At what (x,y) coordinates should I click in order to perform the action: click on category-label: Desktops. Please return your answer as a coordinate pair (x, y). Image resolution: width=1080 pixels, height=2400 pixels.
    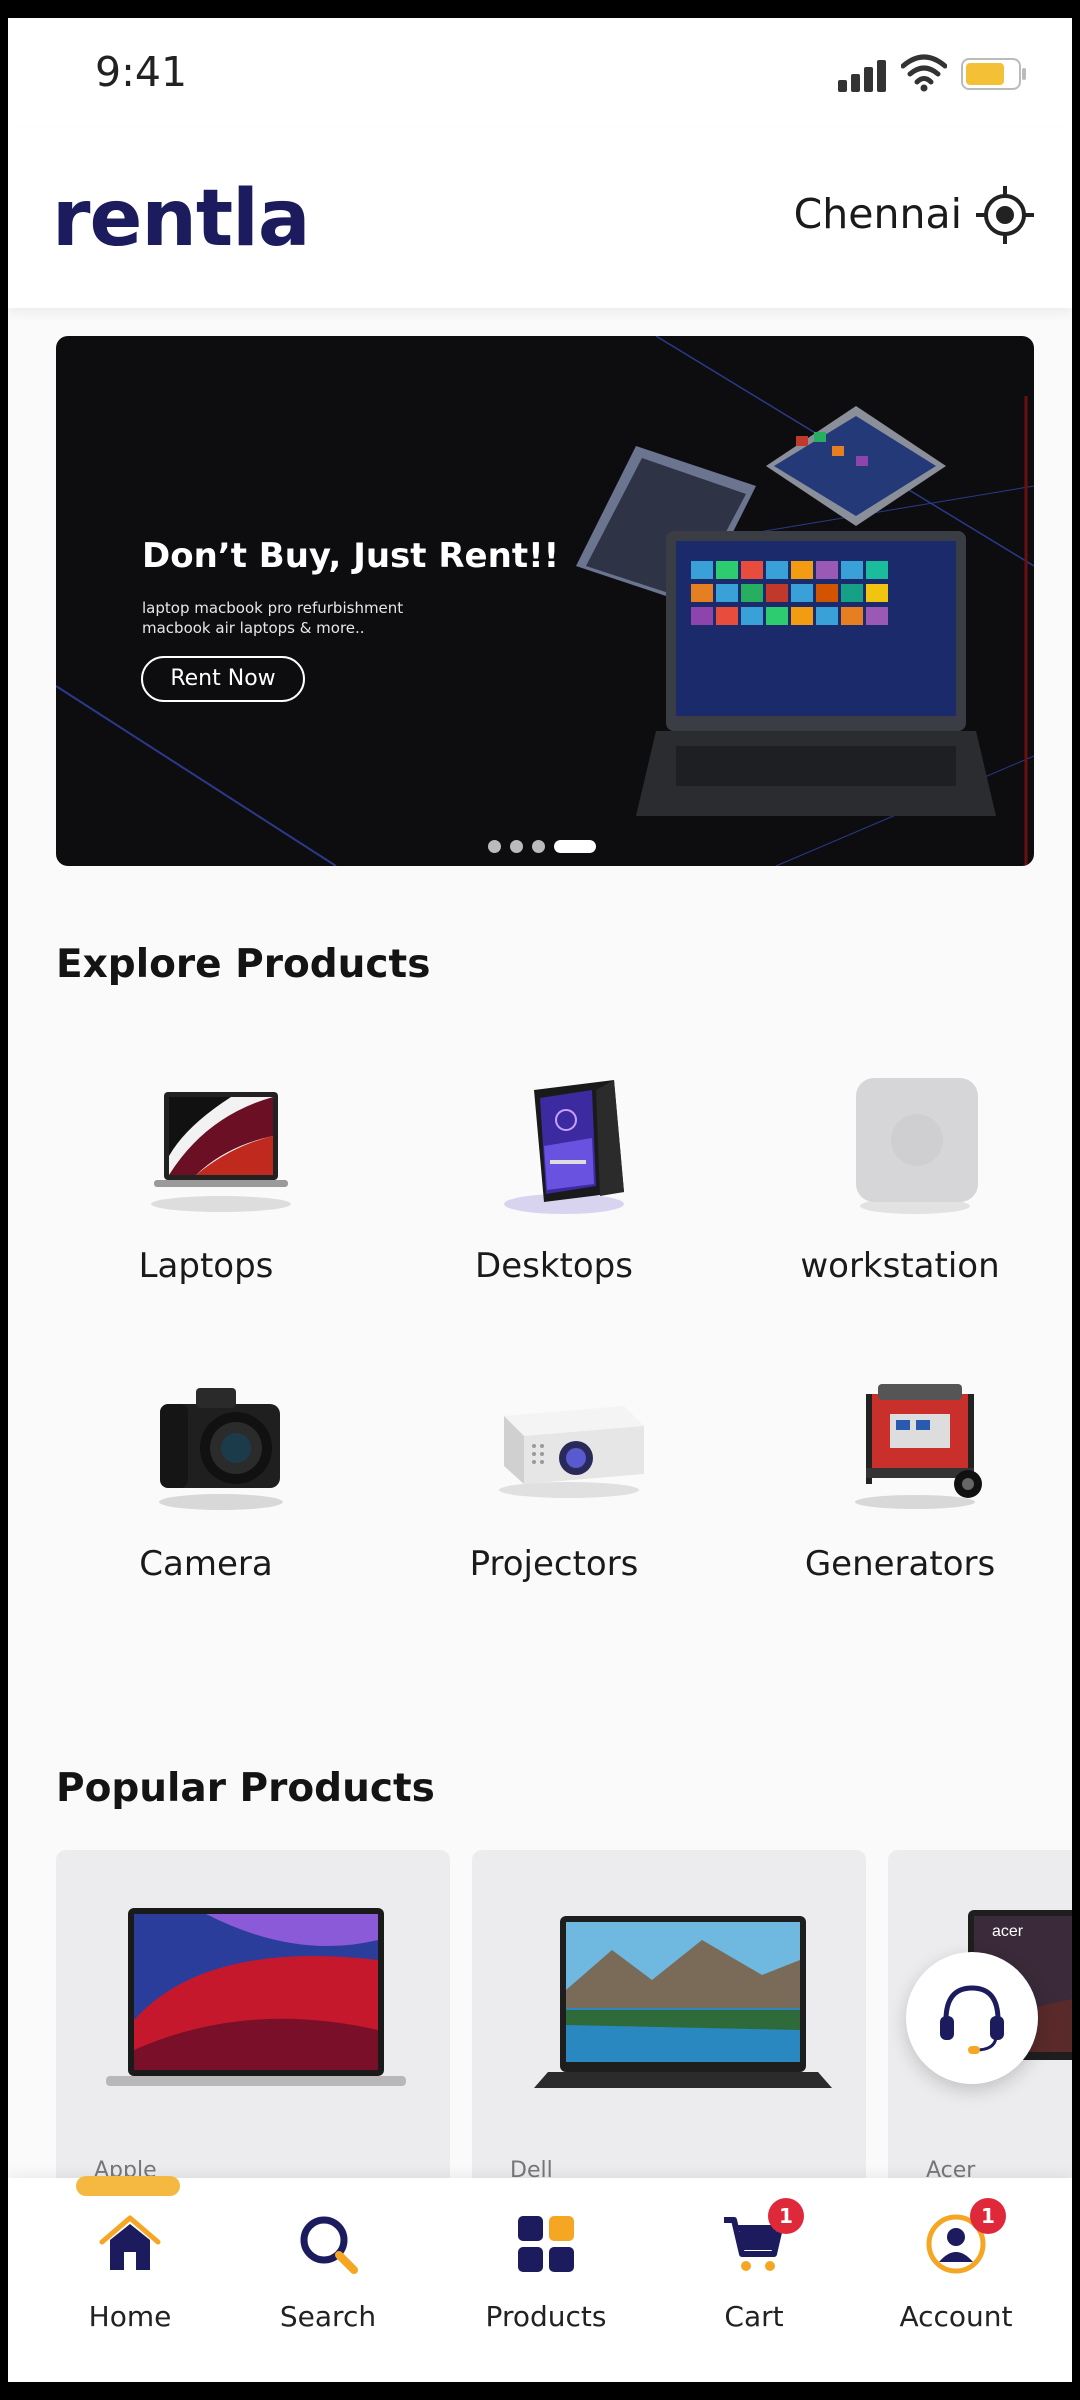
    Looking at the image, I should click on (554, 1266).